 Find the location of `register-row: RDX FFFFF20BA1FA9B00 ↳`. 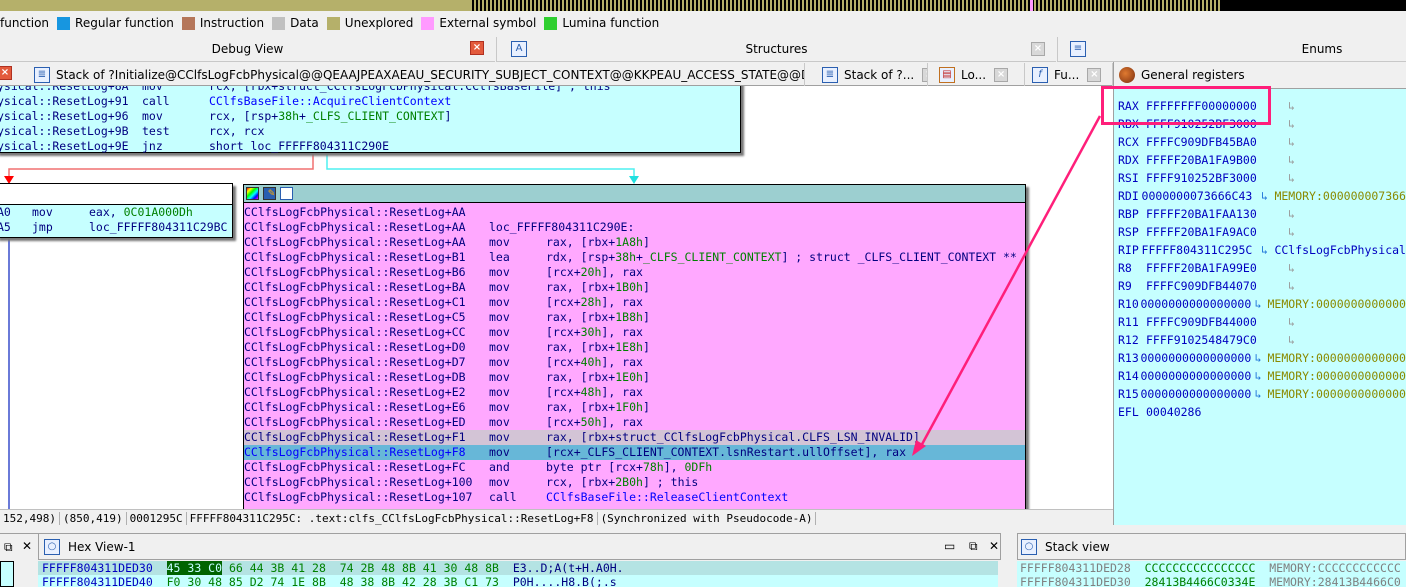

register-row: RDX FFFFF20BA1FA9B00 ↳ is located at coordinates (1260, 160).